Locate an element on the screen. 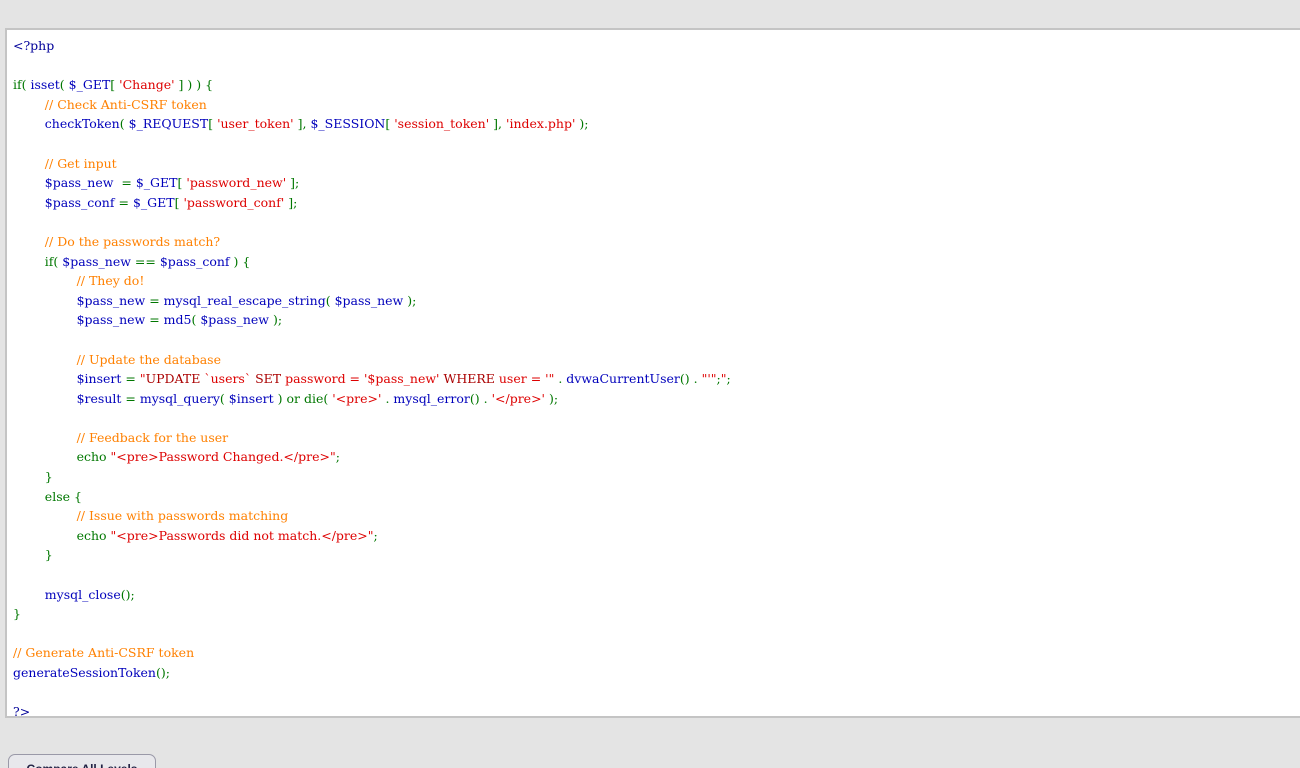 The height and width of the screenshot is (768, 1300). code-line: echo "<pre>Password Changed.</pre>"; is located at coordinates (176, 456).